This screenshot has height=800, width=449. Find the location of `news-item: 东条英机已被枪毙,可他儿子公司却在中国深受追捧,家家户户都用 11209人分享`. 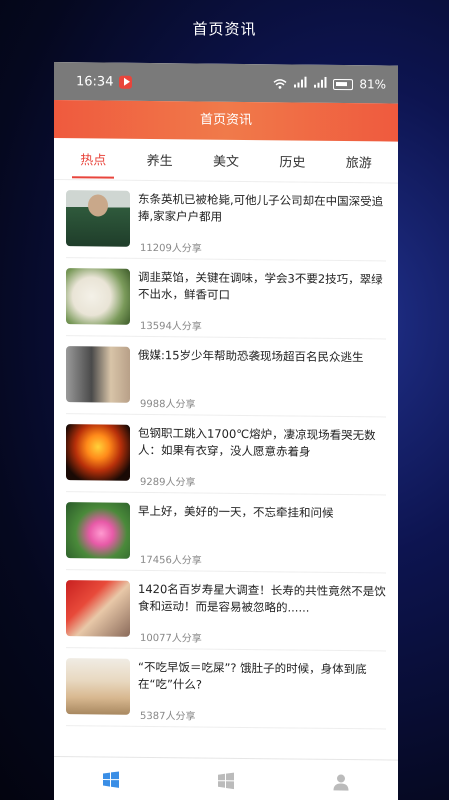

news-item: 东条英机已被枪毙,可他儿子公司却在中国深受追捧,家家户户都用 11209人分享 is located at coordinates (226, 221).